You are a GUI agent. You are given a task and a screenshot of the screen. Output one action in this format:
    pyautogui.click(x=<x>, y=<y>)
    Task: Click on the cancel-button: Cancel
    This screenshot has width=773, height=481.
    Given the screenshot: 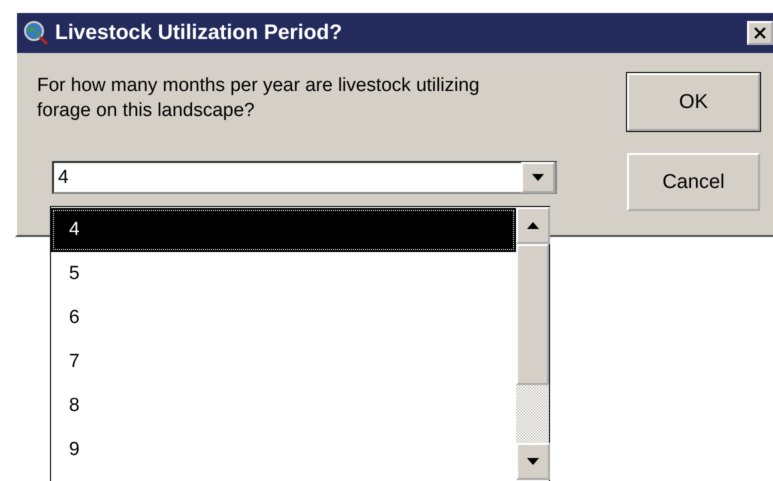 What is the action you would take?
    pyautogui.click(x=693, y=182)
    